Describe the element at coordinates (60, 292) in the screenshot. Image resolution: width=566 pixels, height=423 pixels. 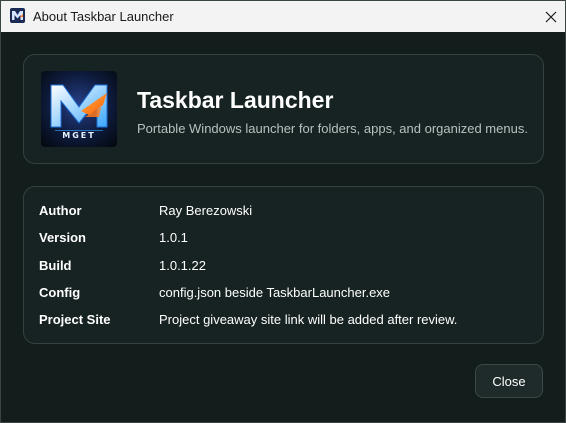
I see `info-label: Config` at that location.